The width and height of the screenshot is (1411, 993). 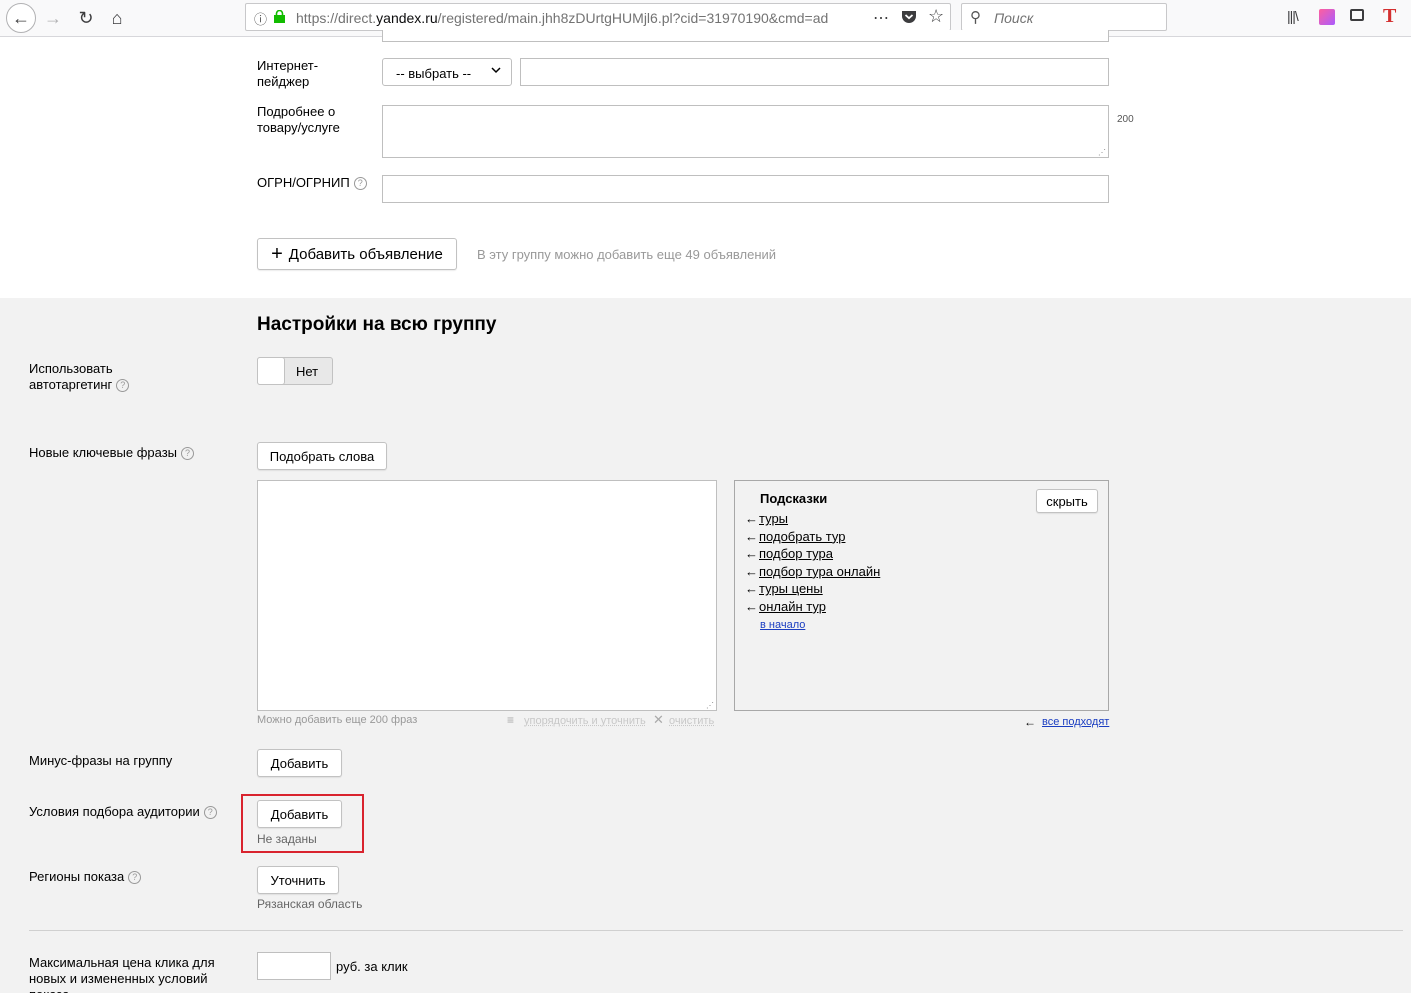 I want to click on autotargeting-label: Использовать автотаргетинг?, so click(x=89, y=377).